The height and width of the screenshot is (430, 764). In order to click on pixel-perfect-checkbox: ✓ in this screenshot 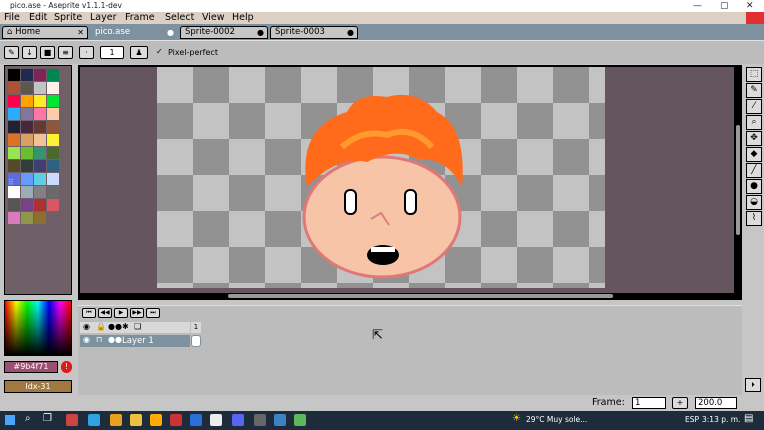, I will do `click(159, 51)`.